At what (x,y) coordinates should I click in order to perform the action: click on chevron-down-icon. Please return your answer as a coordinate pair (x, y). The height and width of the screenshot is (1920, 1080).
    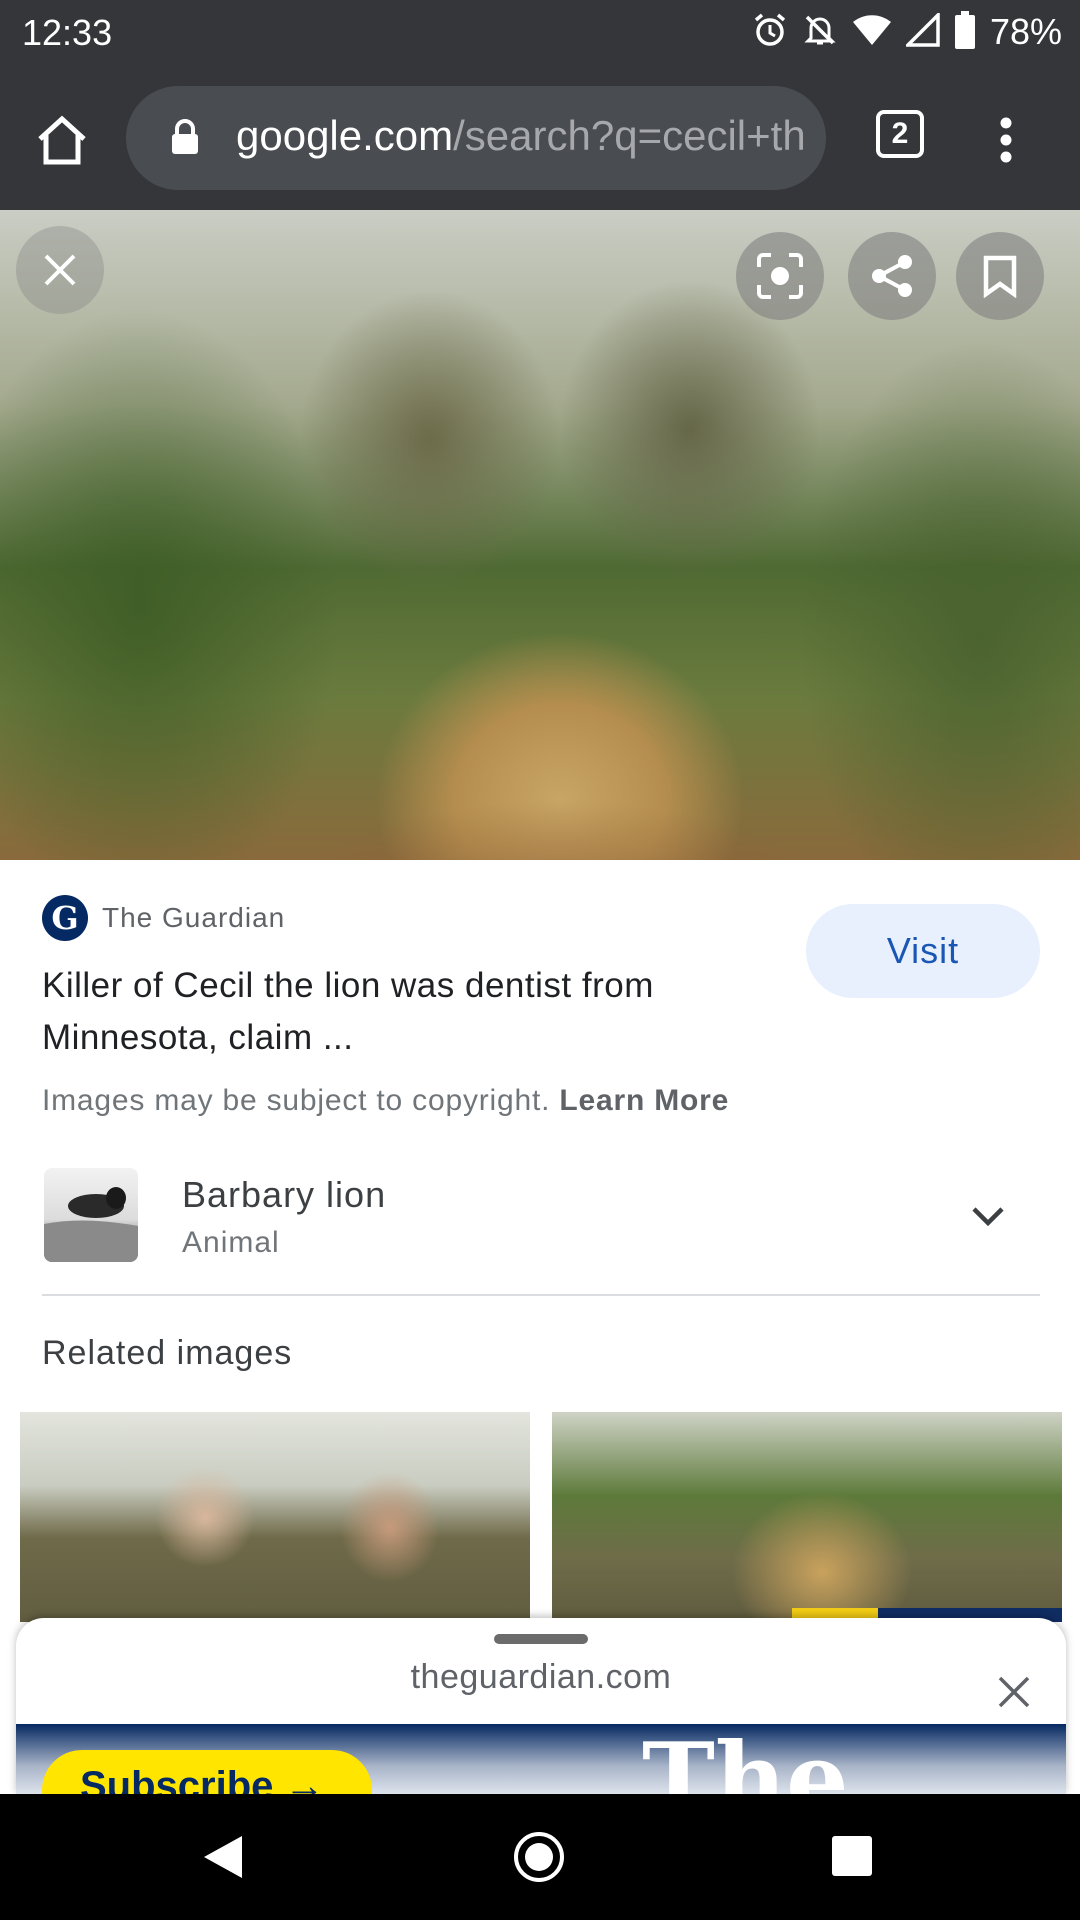
    Looking at the image, I should click on (988, 1216).